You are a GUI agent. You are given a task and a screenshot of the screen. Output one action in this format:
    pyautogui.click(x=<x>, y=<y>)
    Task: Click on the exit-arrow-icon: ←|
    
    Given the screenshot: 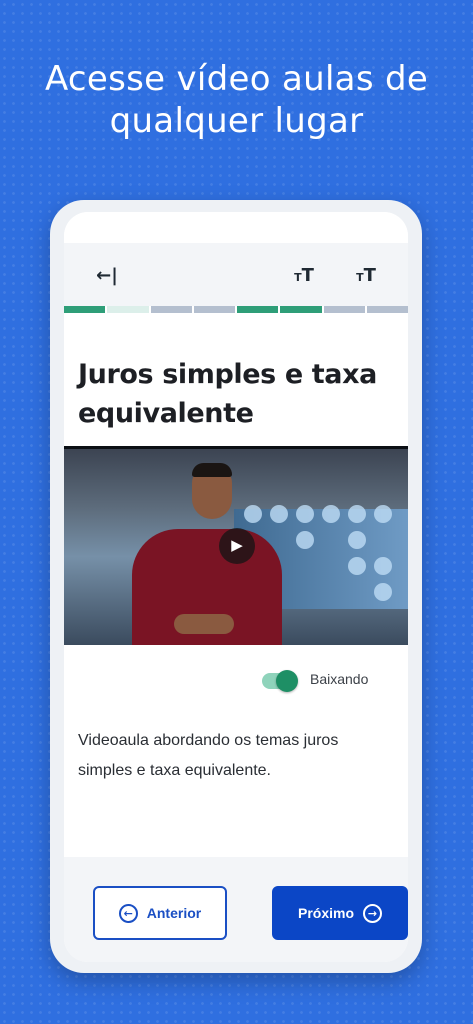 What is the action you would take?
    pyautogui.click(x=107, y=276)
    